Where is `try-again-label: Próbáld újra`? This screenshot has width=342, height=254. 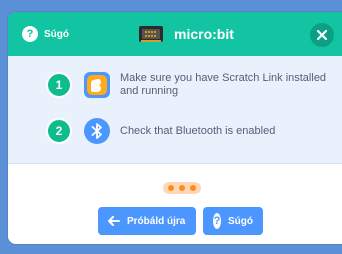 try-again-label: Próbáld újra is located at coordinates (156, 221).